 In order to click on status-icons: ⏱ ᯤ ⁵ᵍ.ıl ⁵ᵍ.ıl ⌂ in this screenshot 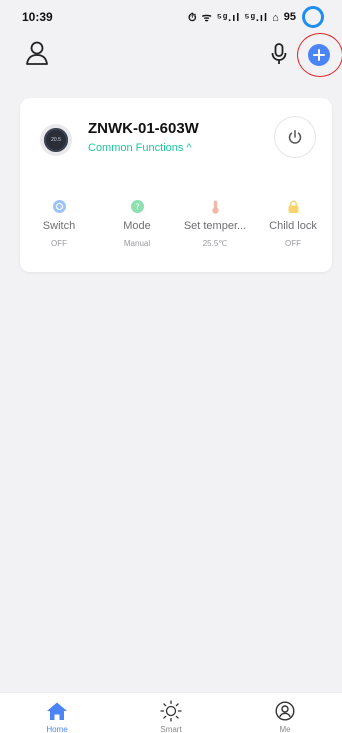, I will do `click(233, 17)`.